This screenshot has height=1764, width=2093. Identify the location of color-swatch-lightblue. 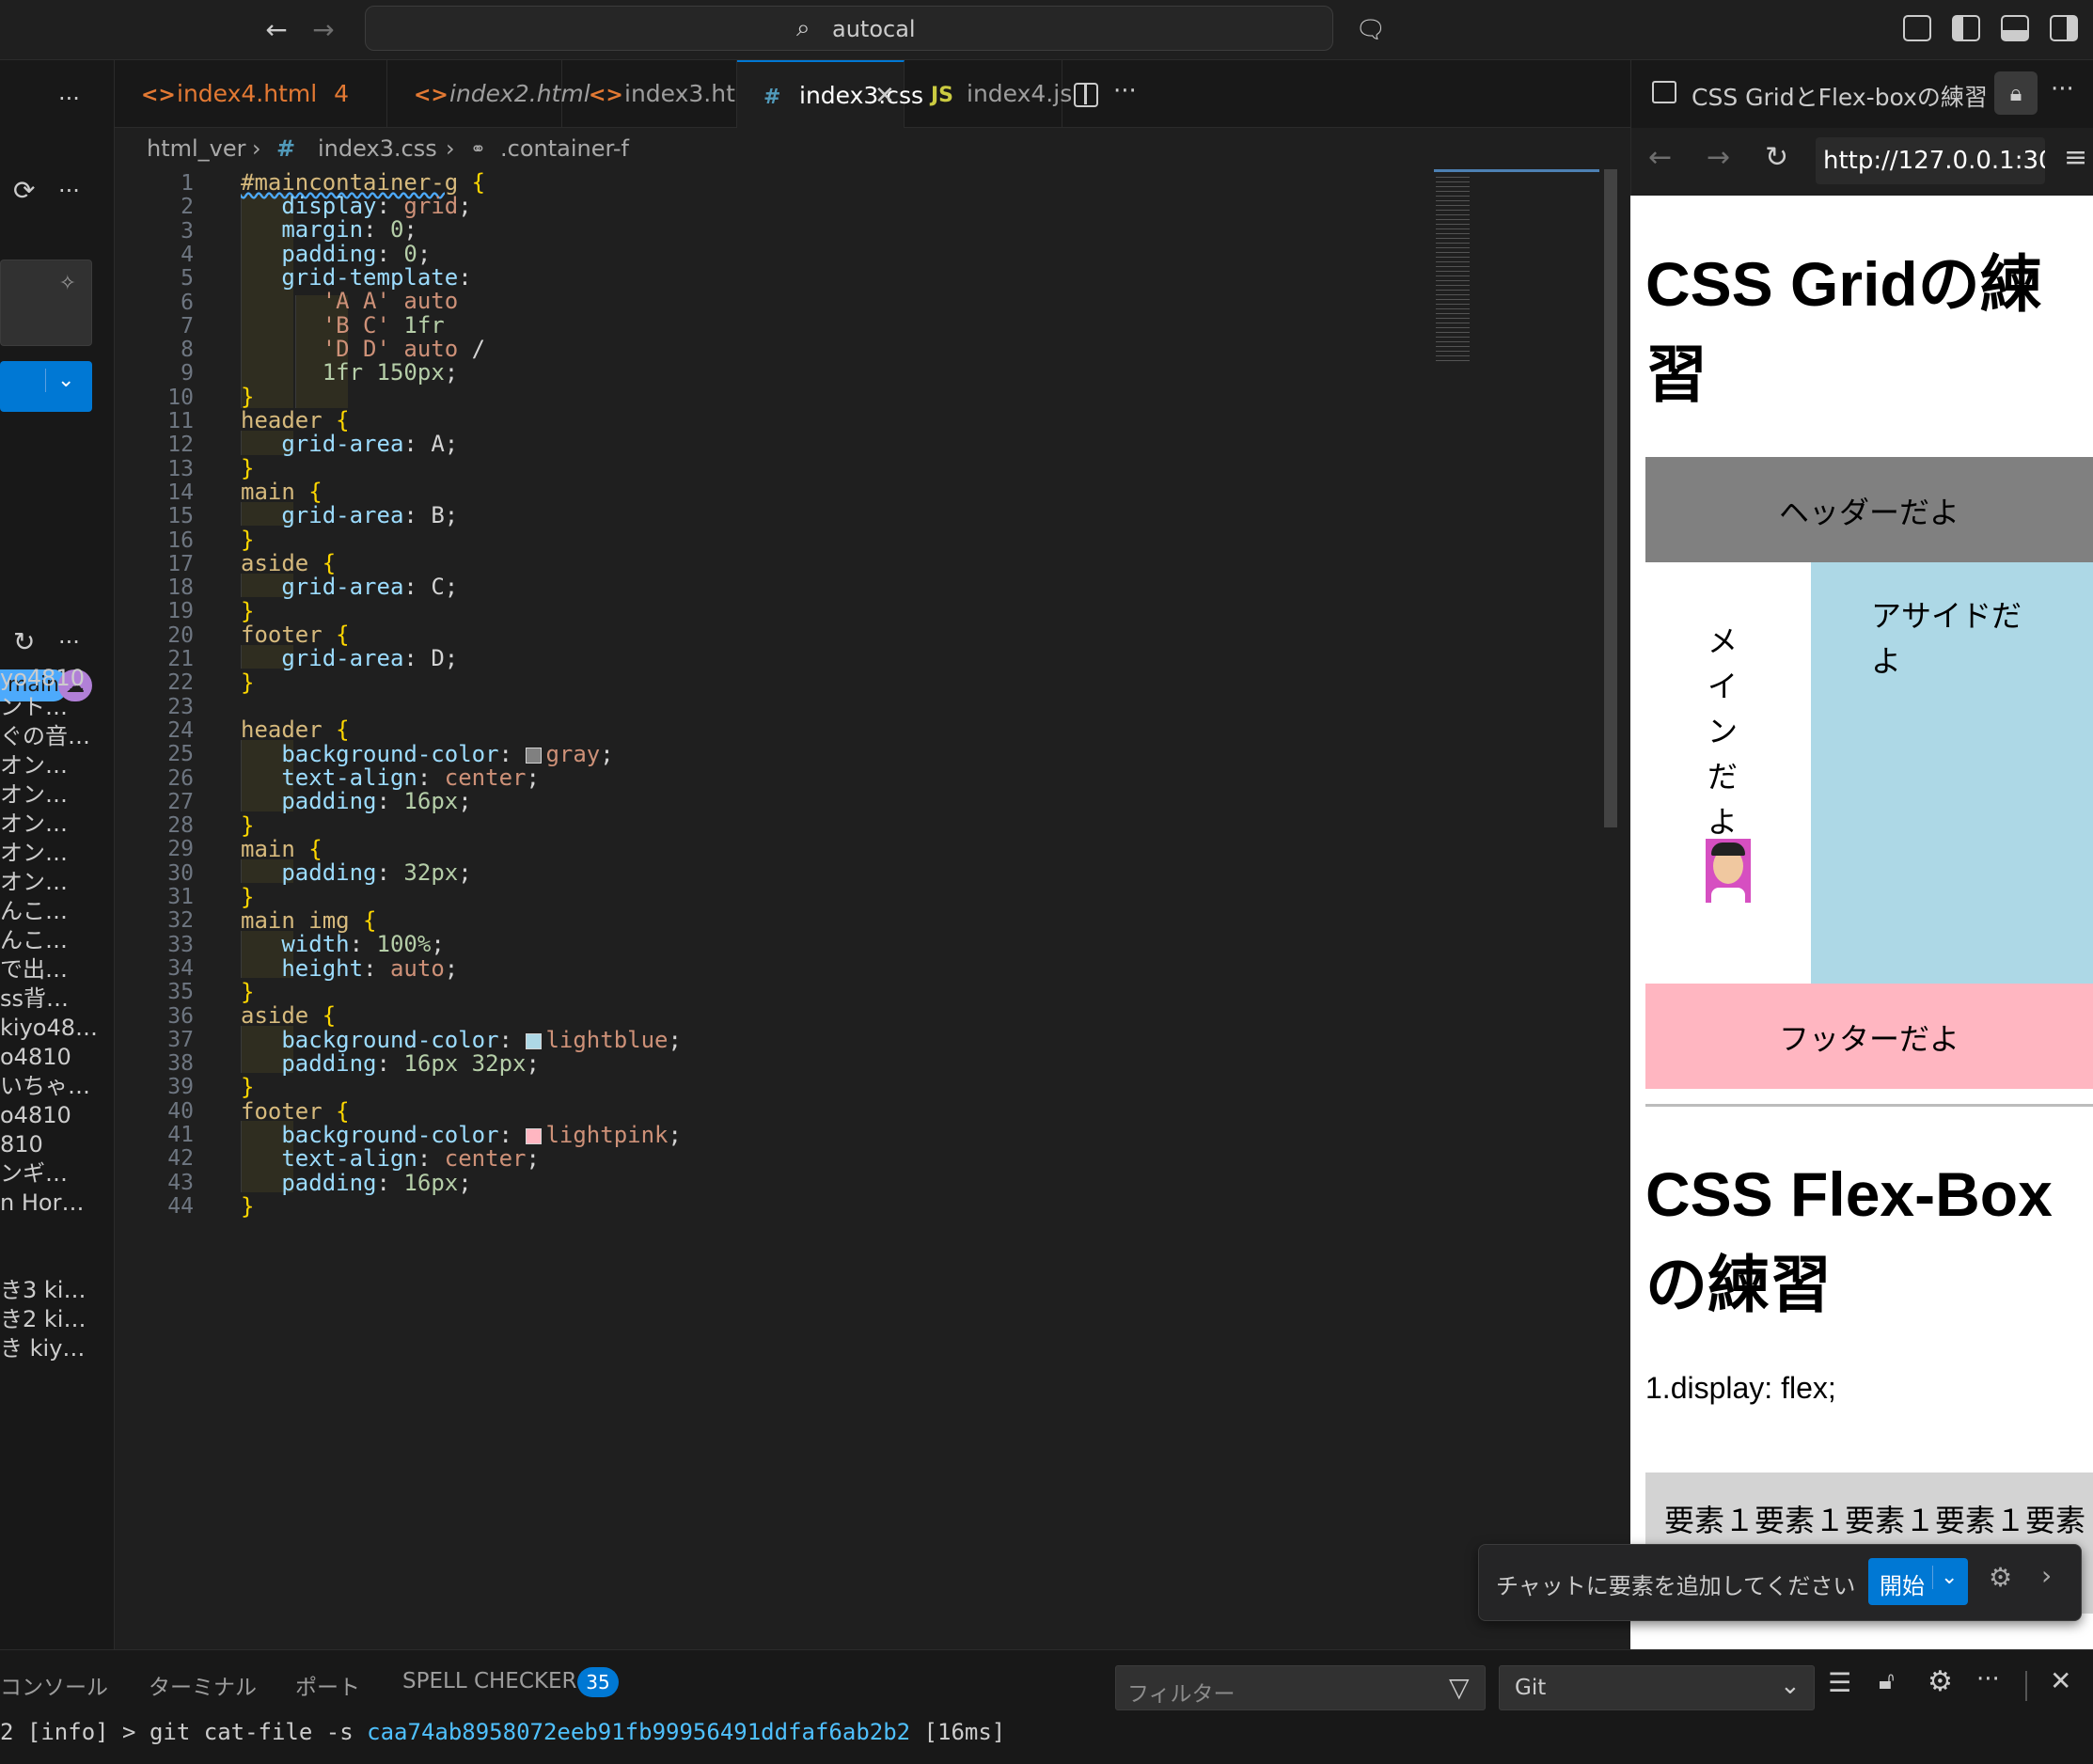
(534, 1041).